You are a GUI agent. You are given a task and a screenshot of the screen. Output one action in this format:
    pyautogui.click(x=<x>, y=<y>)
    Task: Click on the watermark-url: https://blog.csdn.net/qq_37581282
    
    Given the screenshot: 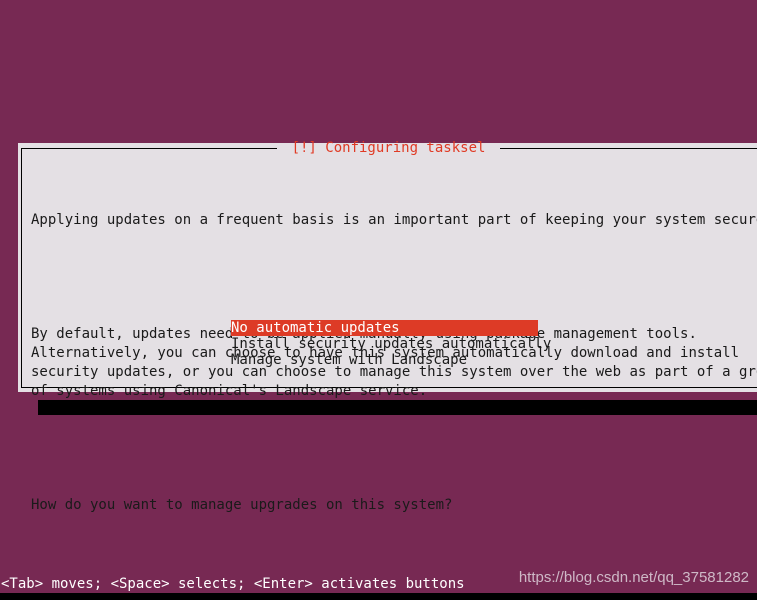 What is the action you would take?
    pyautogui.click(x=633, y=577)
    